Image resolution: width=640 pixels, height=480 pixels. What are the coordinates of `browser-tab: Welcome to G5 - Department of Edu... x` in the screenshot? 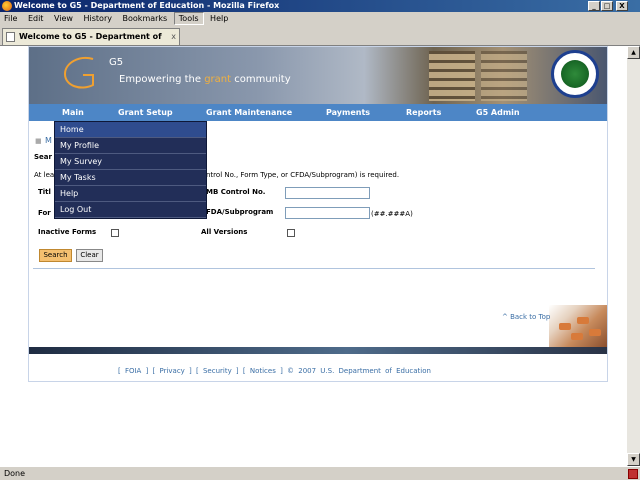 It's located at (91, 42).